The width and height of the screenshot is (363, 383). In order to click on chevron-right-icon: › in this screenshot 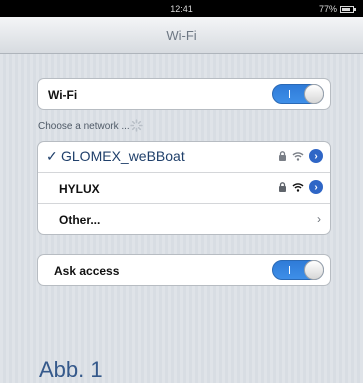, I will do `click(319, 219)`.